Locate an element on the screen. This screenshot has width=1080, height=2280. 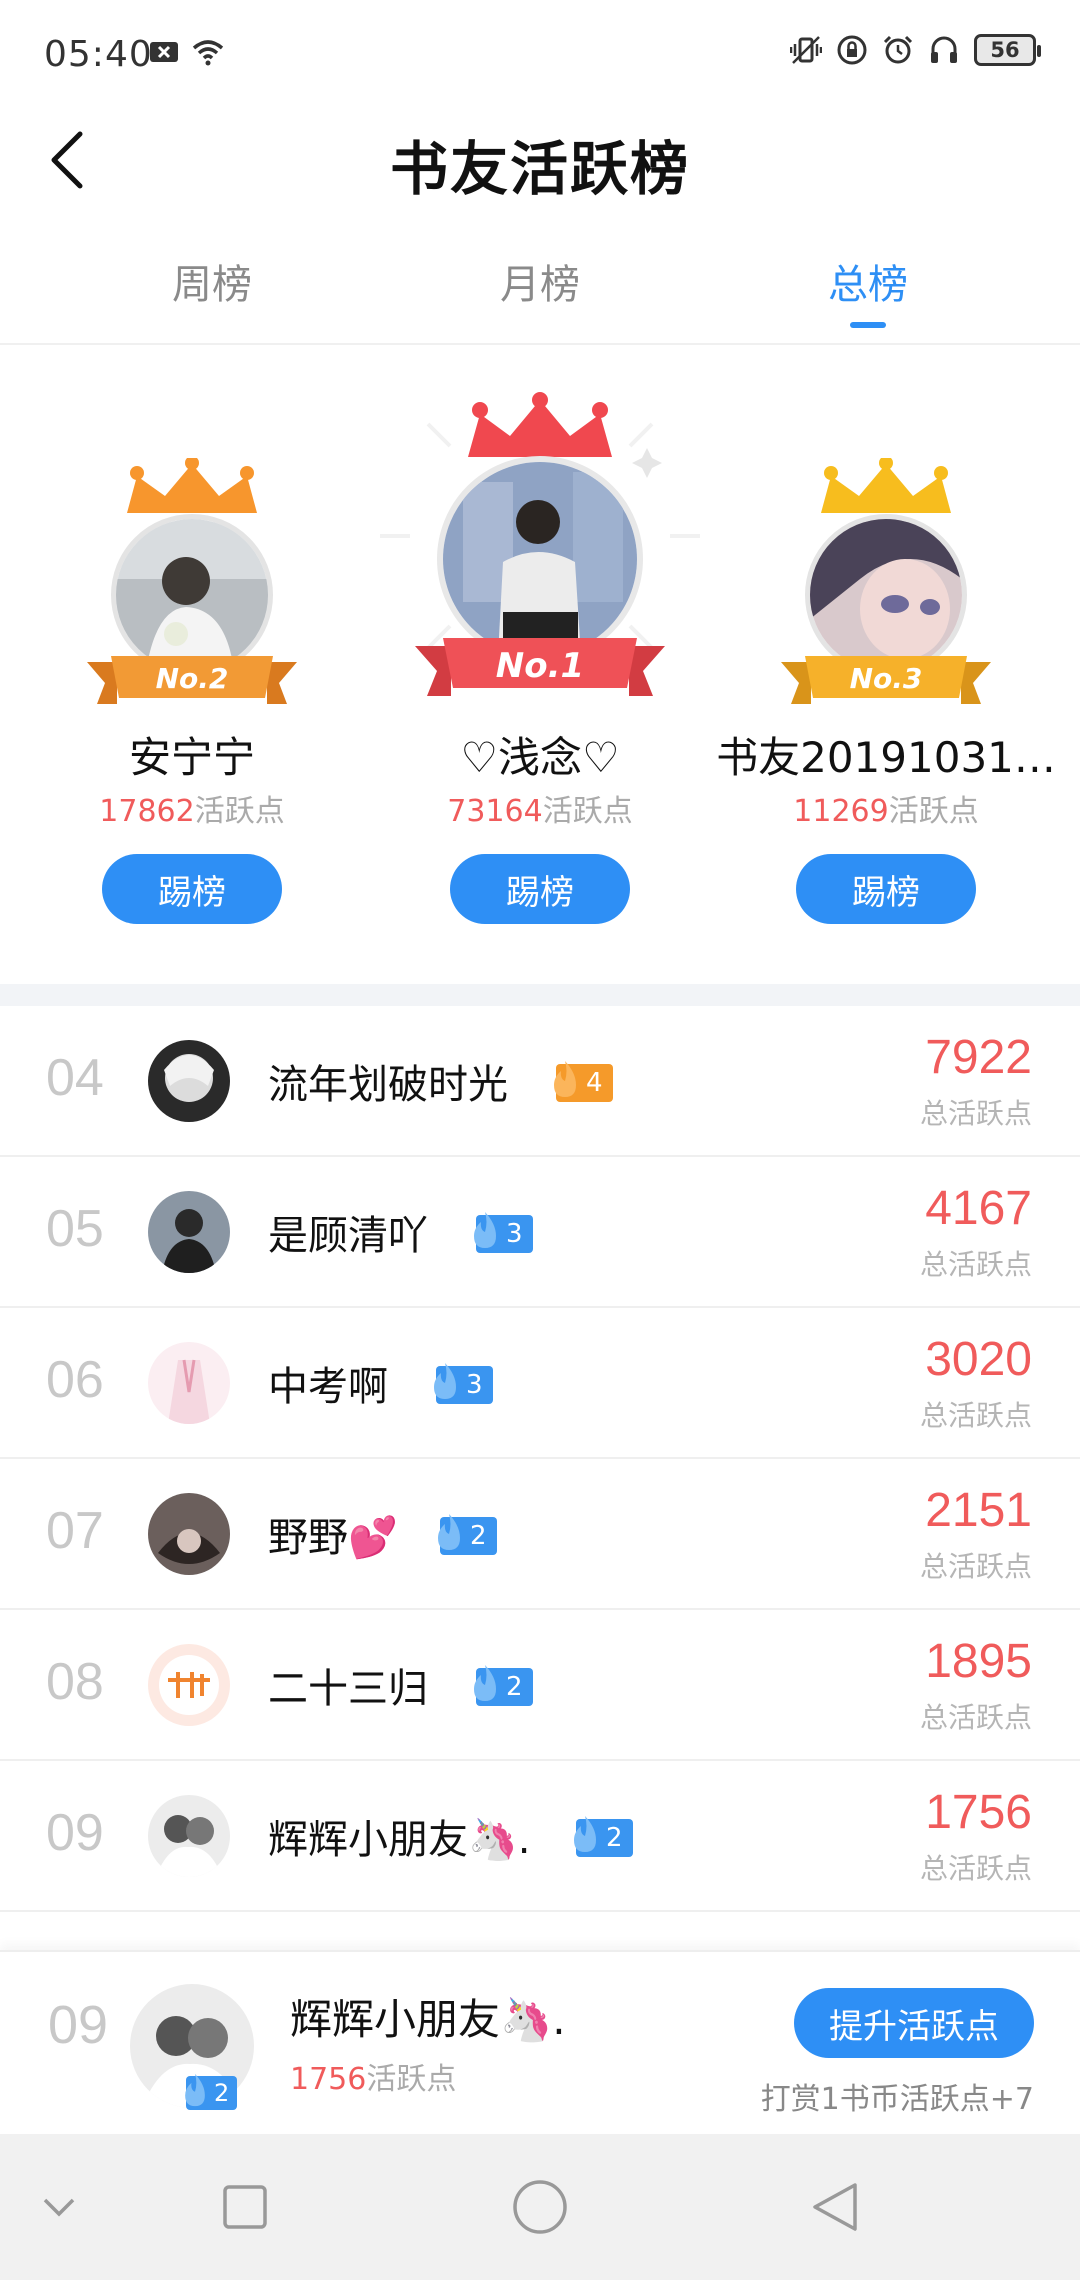
level-badge: 4 is located at coordinates (583, 1081).